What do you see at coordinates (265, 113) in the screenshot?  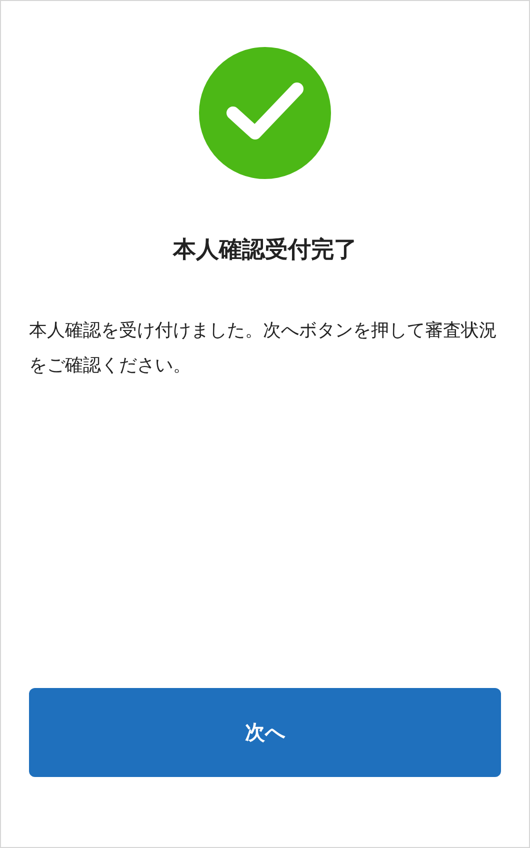 I see `success-check-icon` at bounding box center [265, 113].